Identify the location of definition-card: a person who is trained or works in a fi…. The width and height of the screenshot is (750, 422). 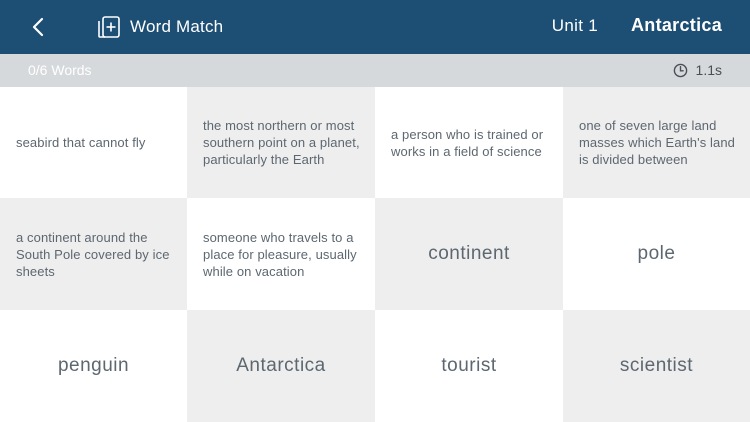
(469, 142).